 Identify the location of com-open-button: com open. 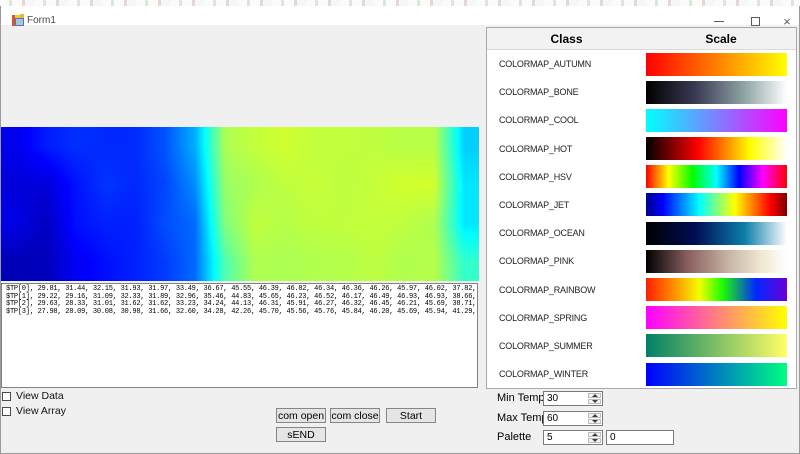
(301, 415).